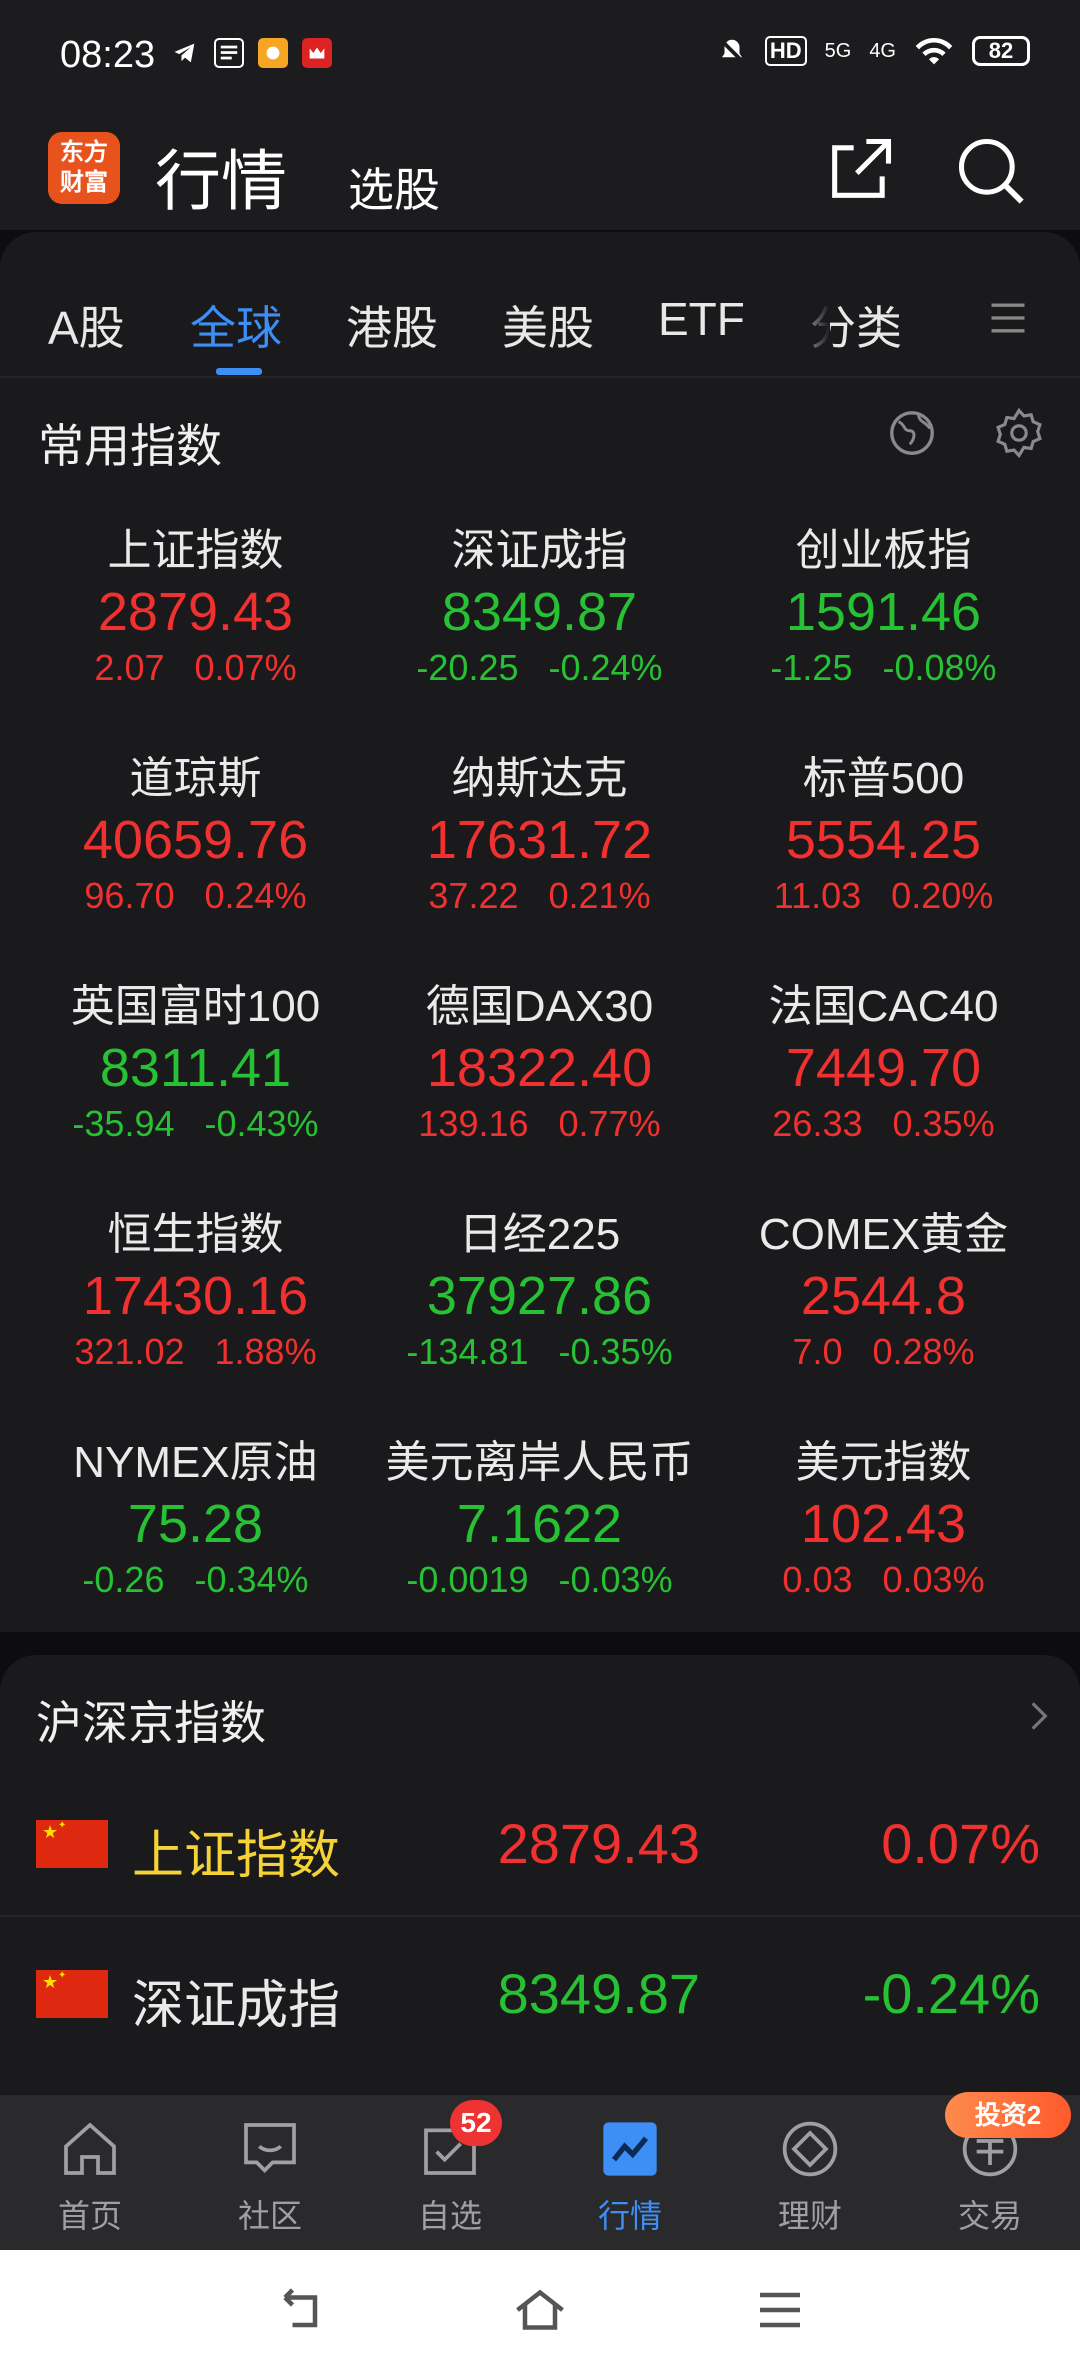  I want to click on index-pct: -0.43%, so click(261, 1123).